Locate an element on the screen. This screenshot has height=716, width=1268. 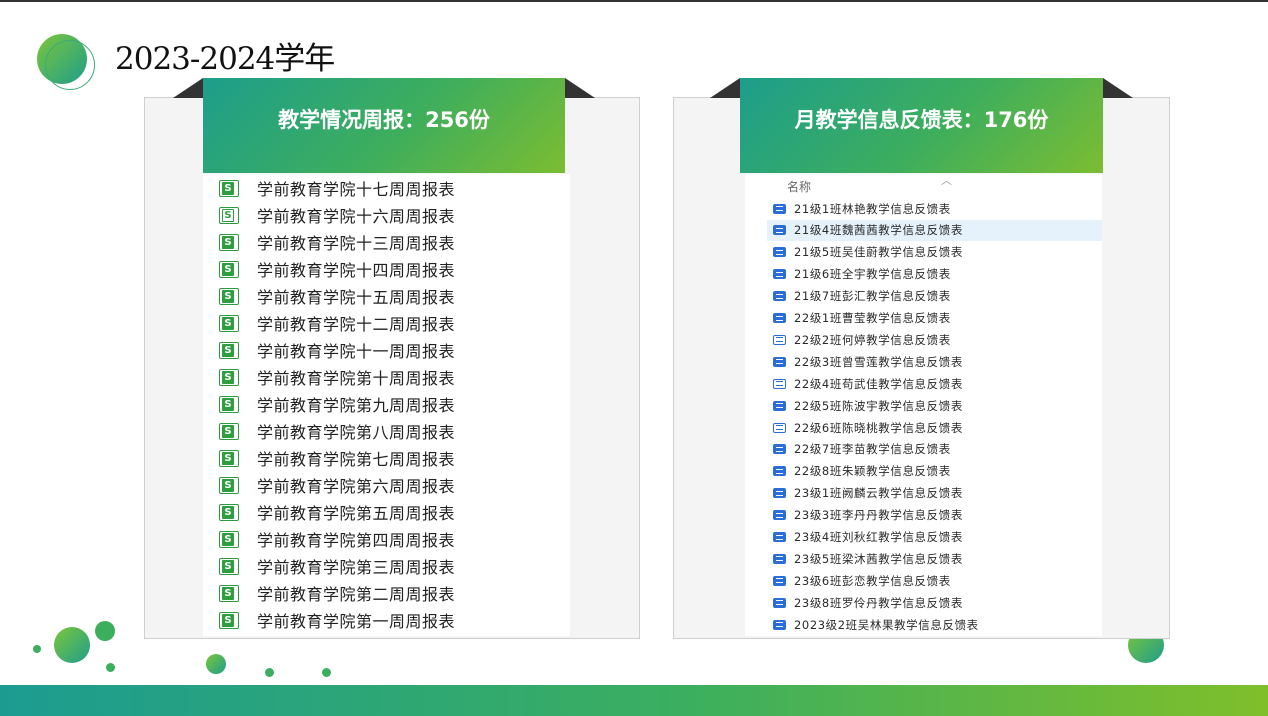
list-item: S 学前教育学院第一周周报表 is located at coordinates (386, 620).